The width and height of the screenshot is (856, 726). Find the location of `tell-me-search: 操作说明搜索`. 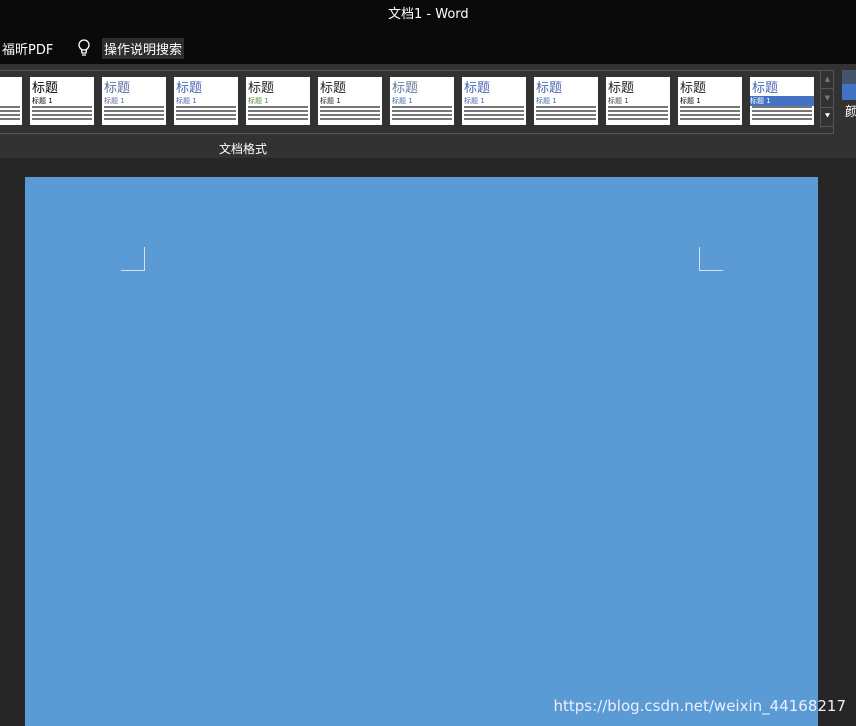

tell-me-search: 操作说明搜索 is located at coordinates (143, 48).